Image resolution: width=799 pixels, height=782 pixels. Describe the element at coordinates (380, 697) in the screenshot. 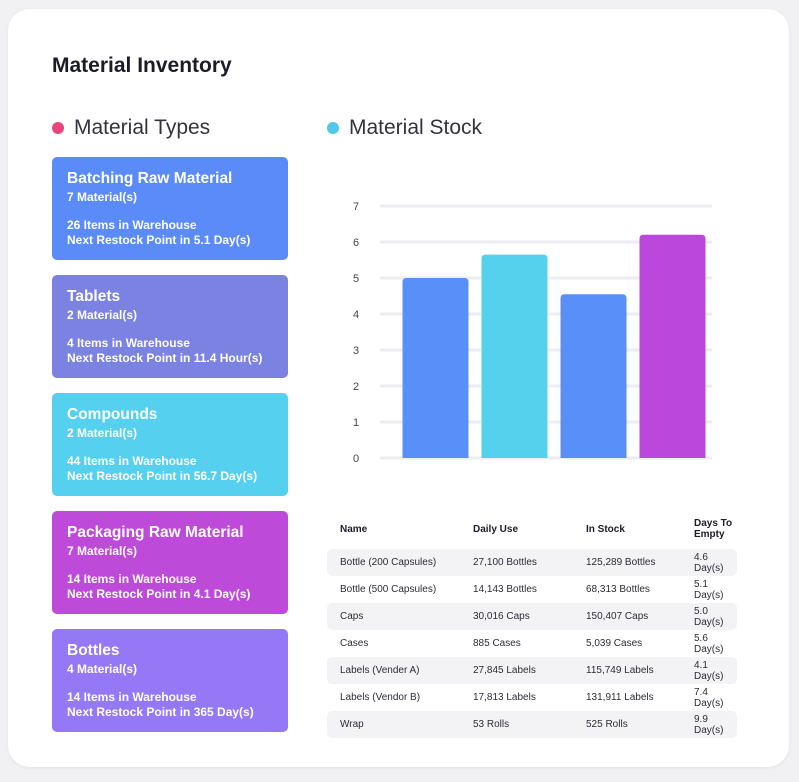

I see `cell-name: Labels (Vendor B)` at that location.